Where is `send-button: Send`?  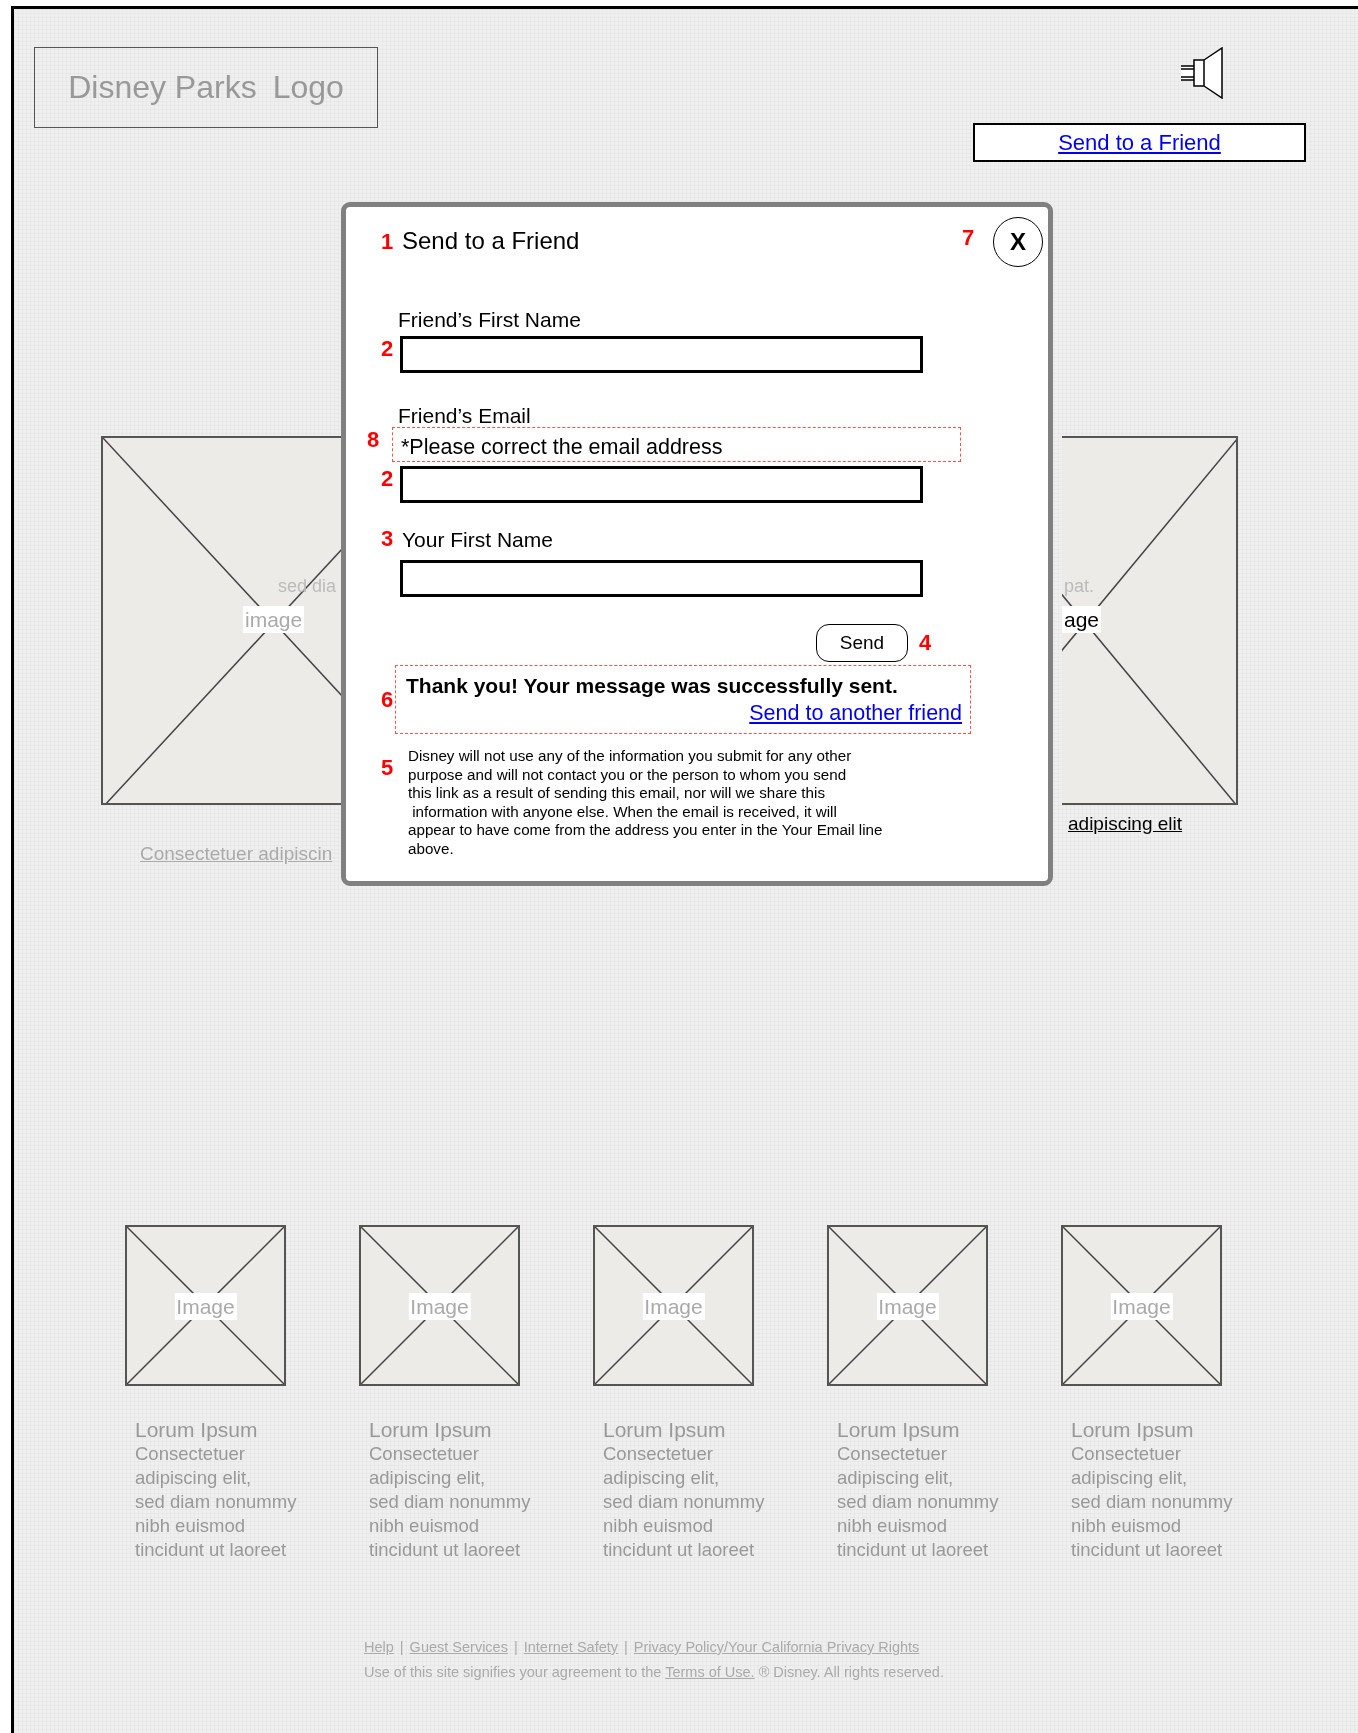 send-button: Send is located at coordinates (862, 643).